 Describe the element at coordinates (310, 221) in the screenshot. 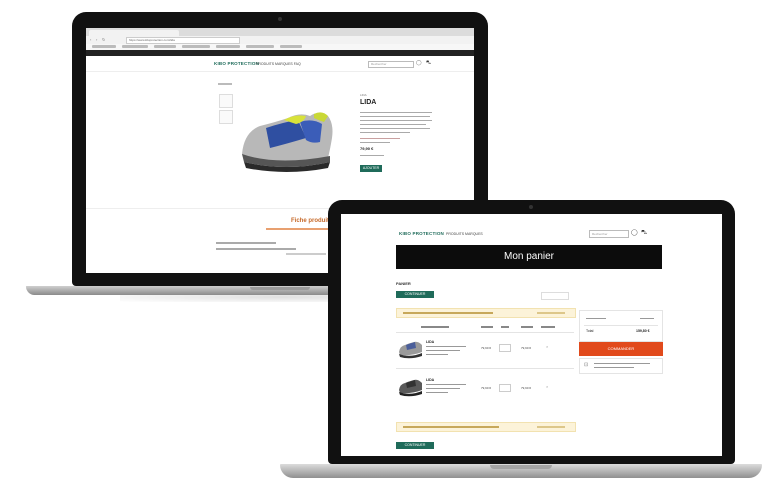

I see `footer-heading: Fiche produit` at that location.